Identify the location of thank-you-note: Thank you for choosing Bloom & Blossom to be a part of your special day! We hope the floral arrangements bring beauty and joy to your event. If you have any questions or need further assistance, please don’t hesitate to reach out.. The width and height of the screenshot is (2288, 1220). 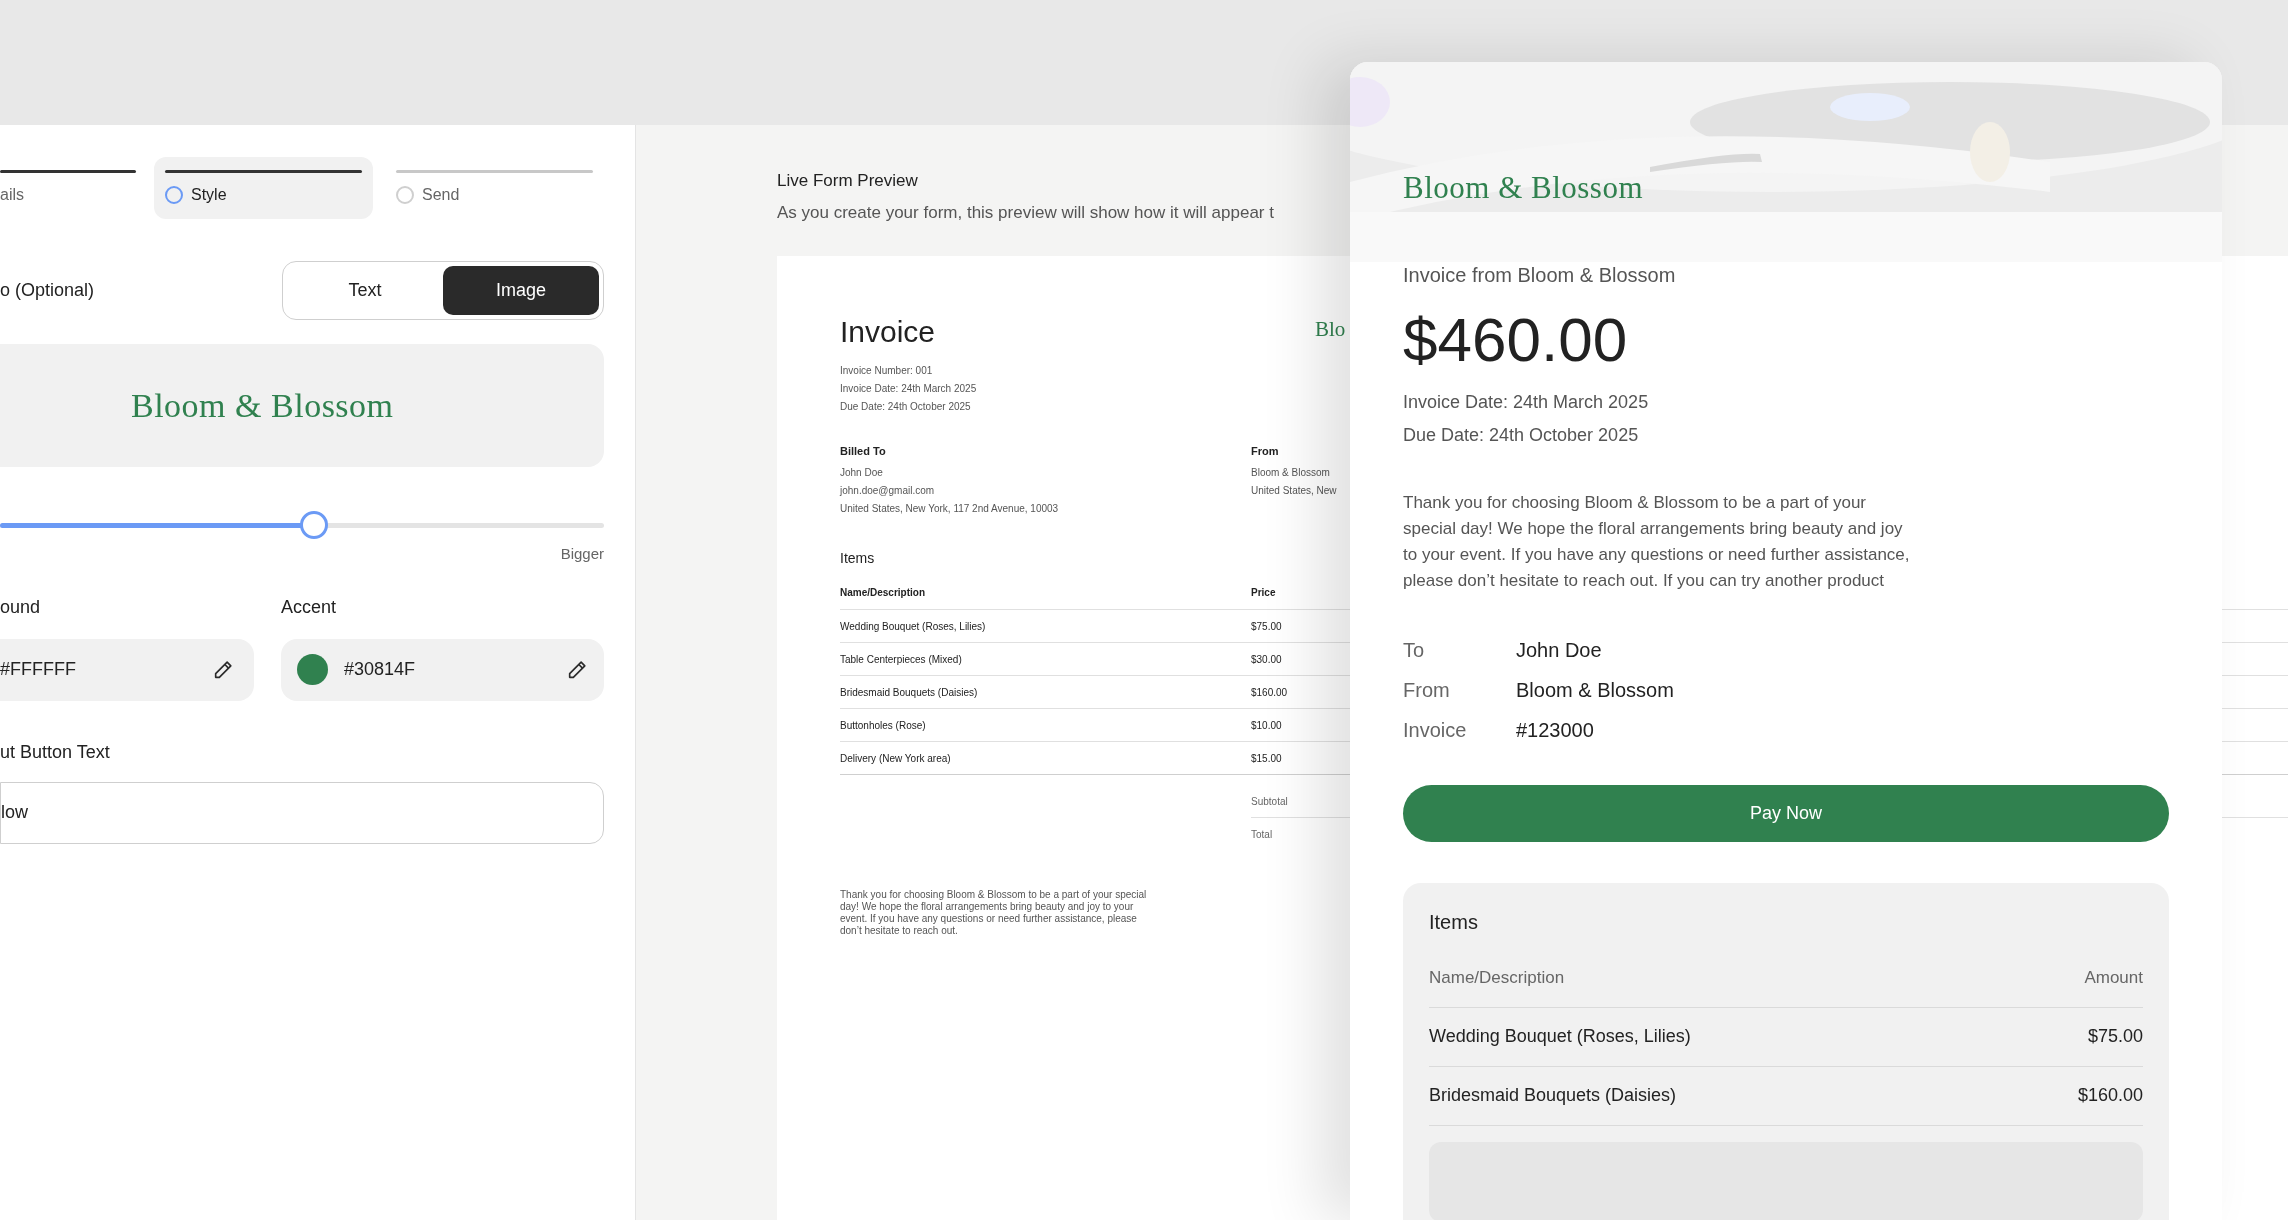
(994, 913).